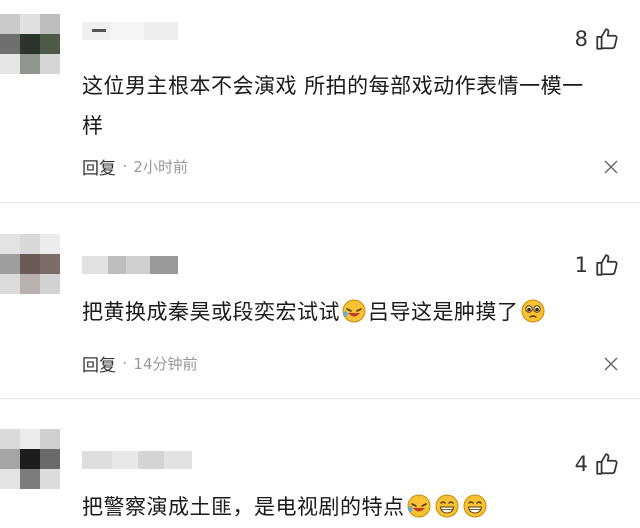  I want to click on comment-text-line: 样, so click(93, 126).